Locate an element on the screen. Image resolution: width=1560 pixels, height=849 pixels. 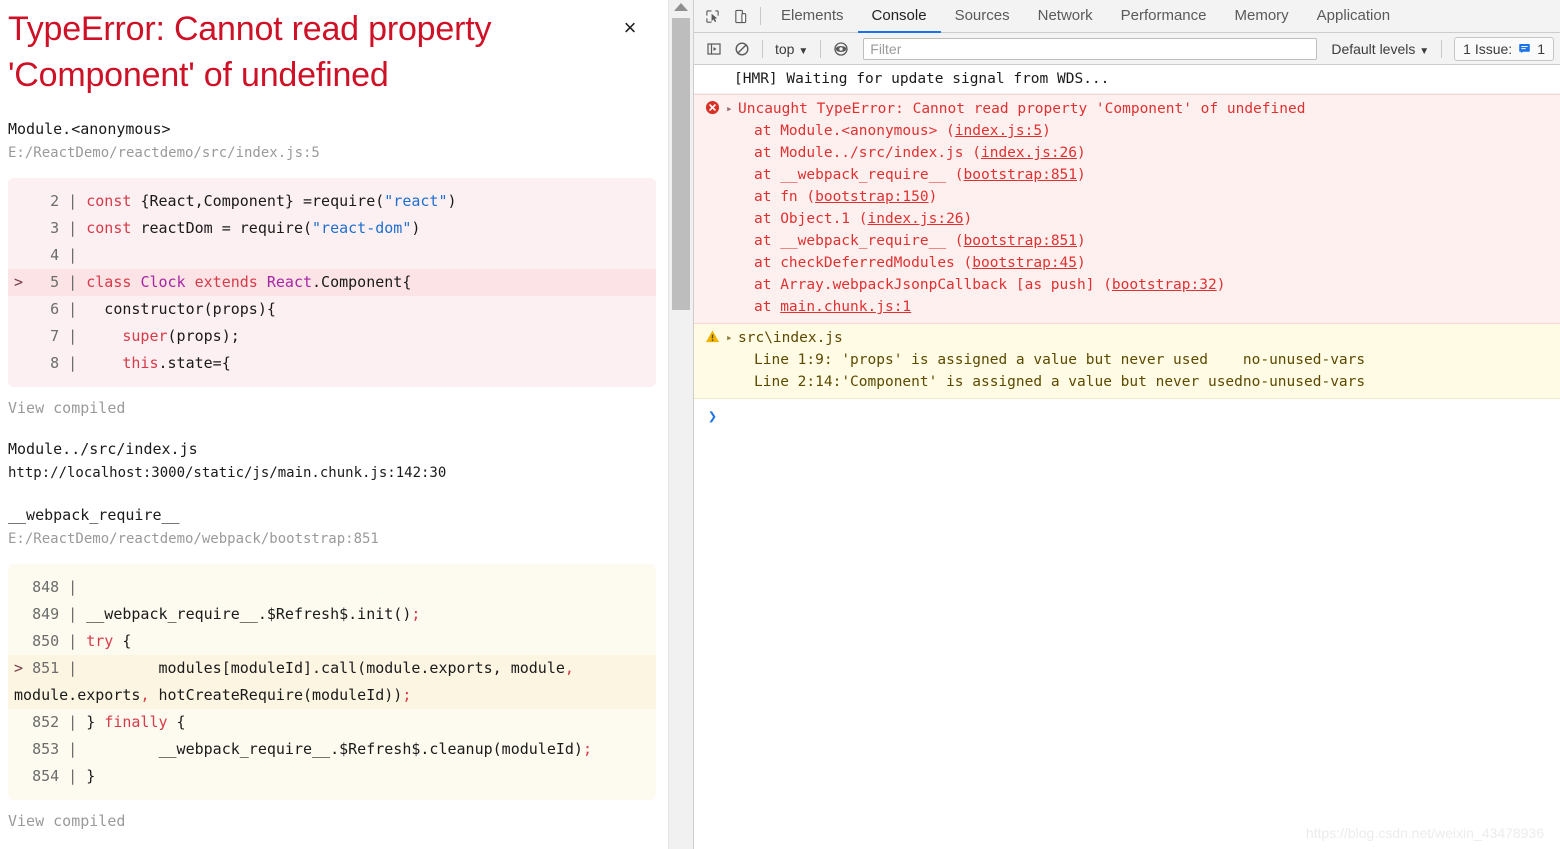
code-token: reactDom = require( is located at coordinates (226, 228).